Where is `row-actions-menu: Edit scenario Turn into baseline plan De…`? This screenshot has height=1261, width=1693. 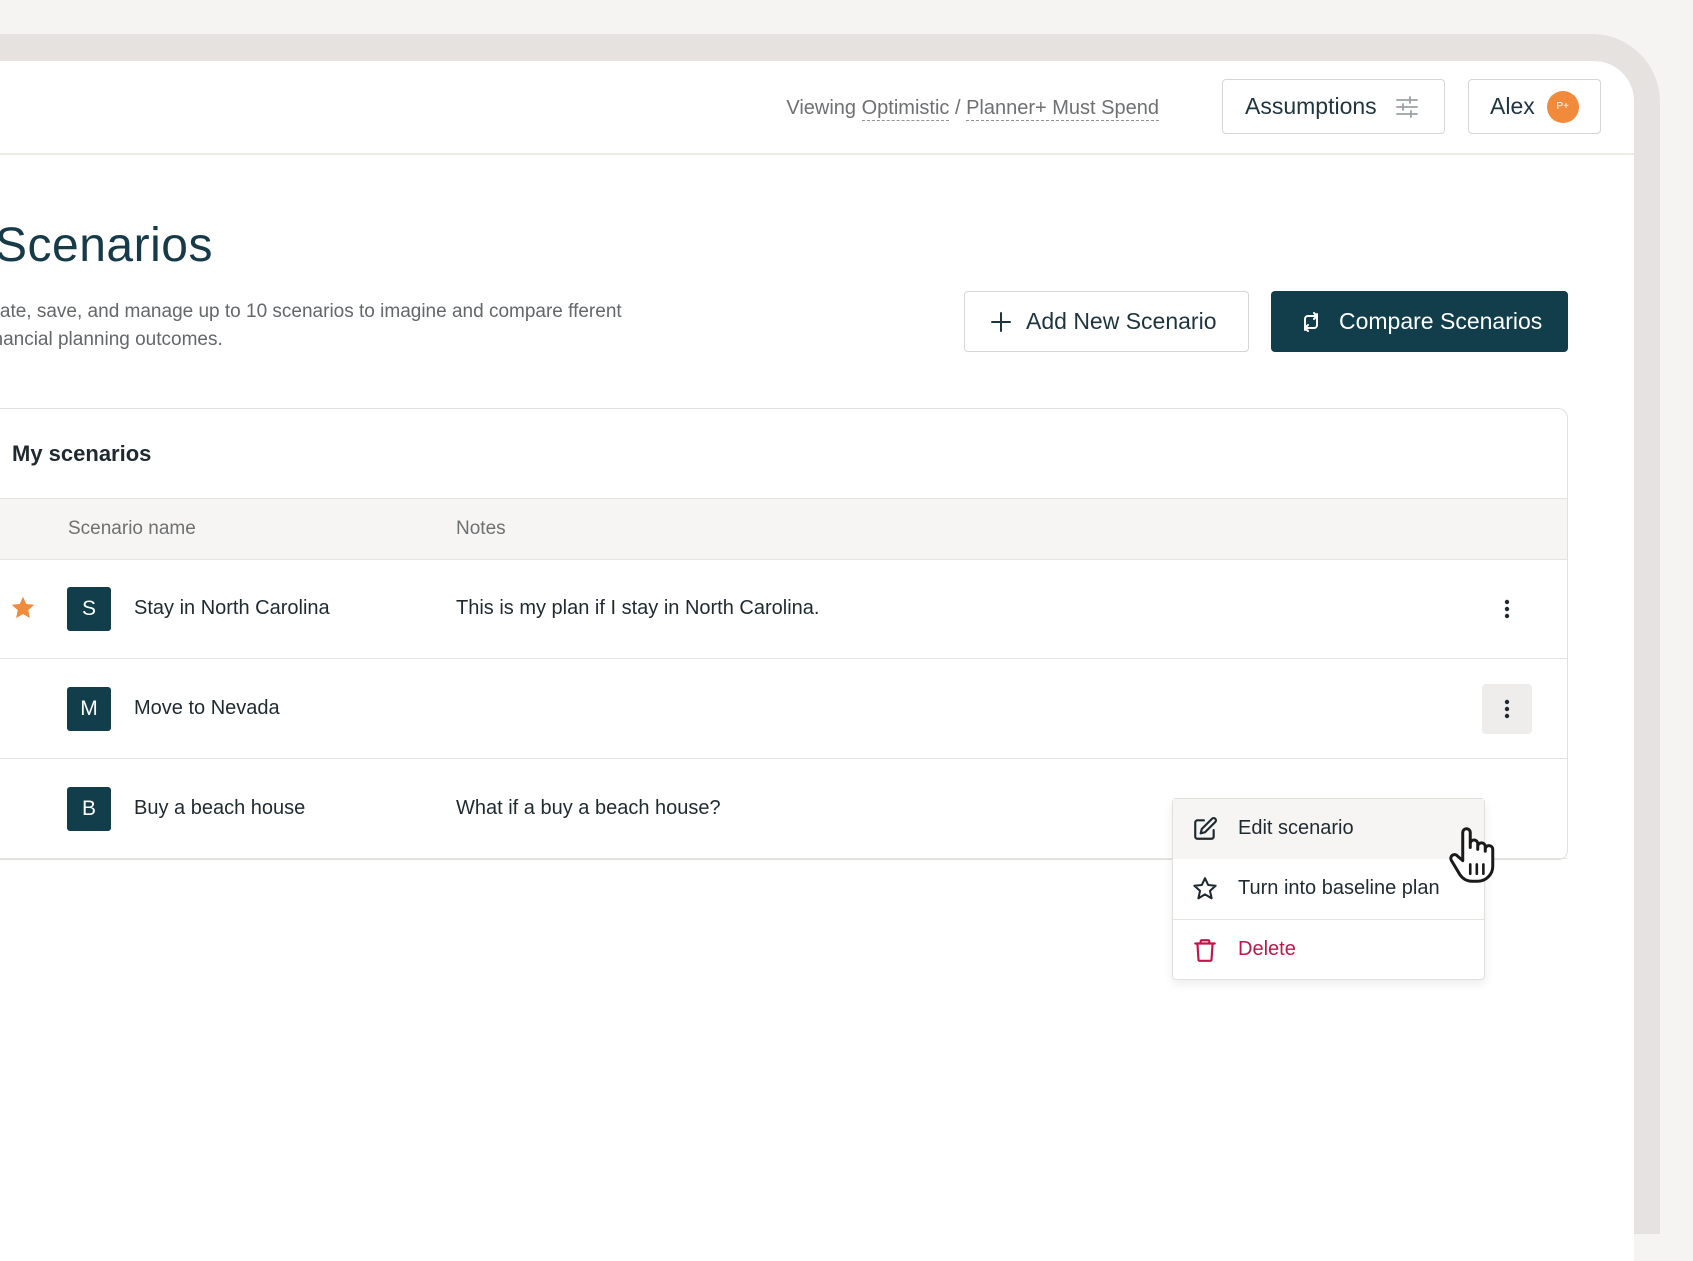
row-actions-menu: Edit scenario Turn into baseline plan De… is located at coordinates (1328, 889).